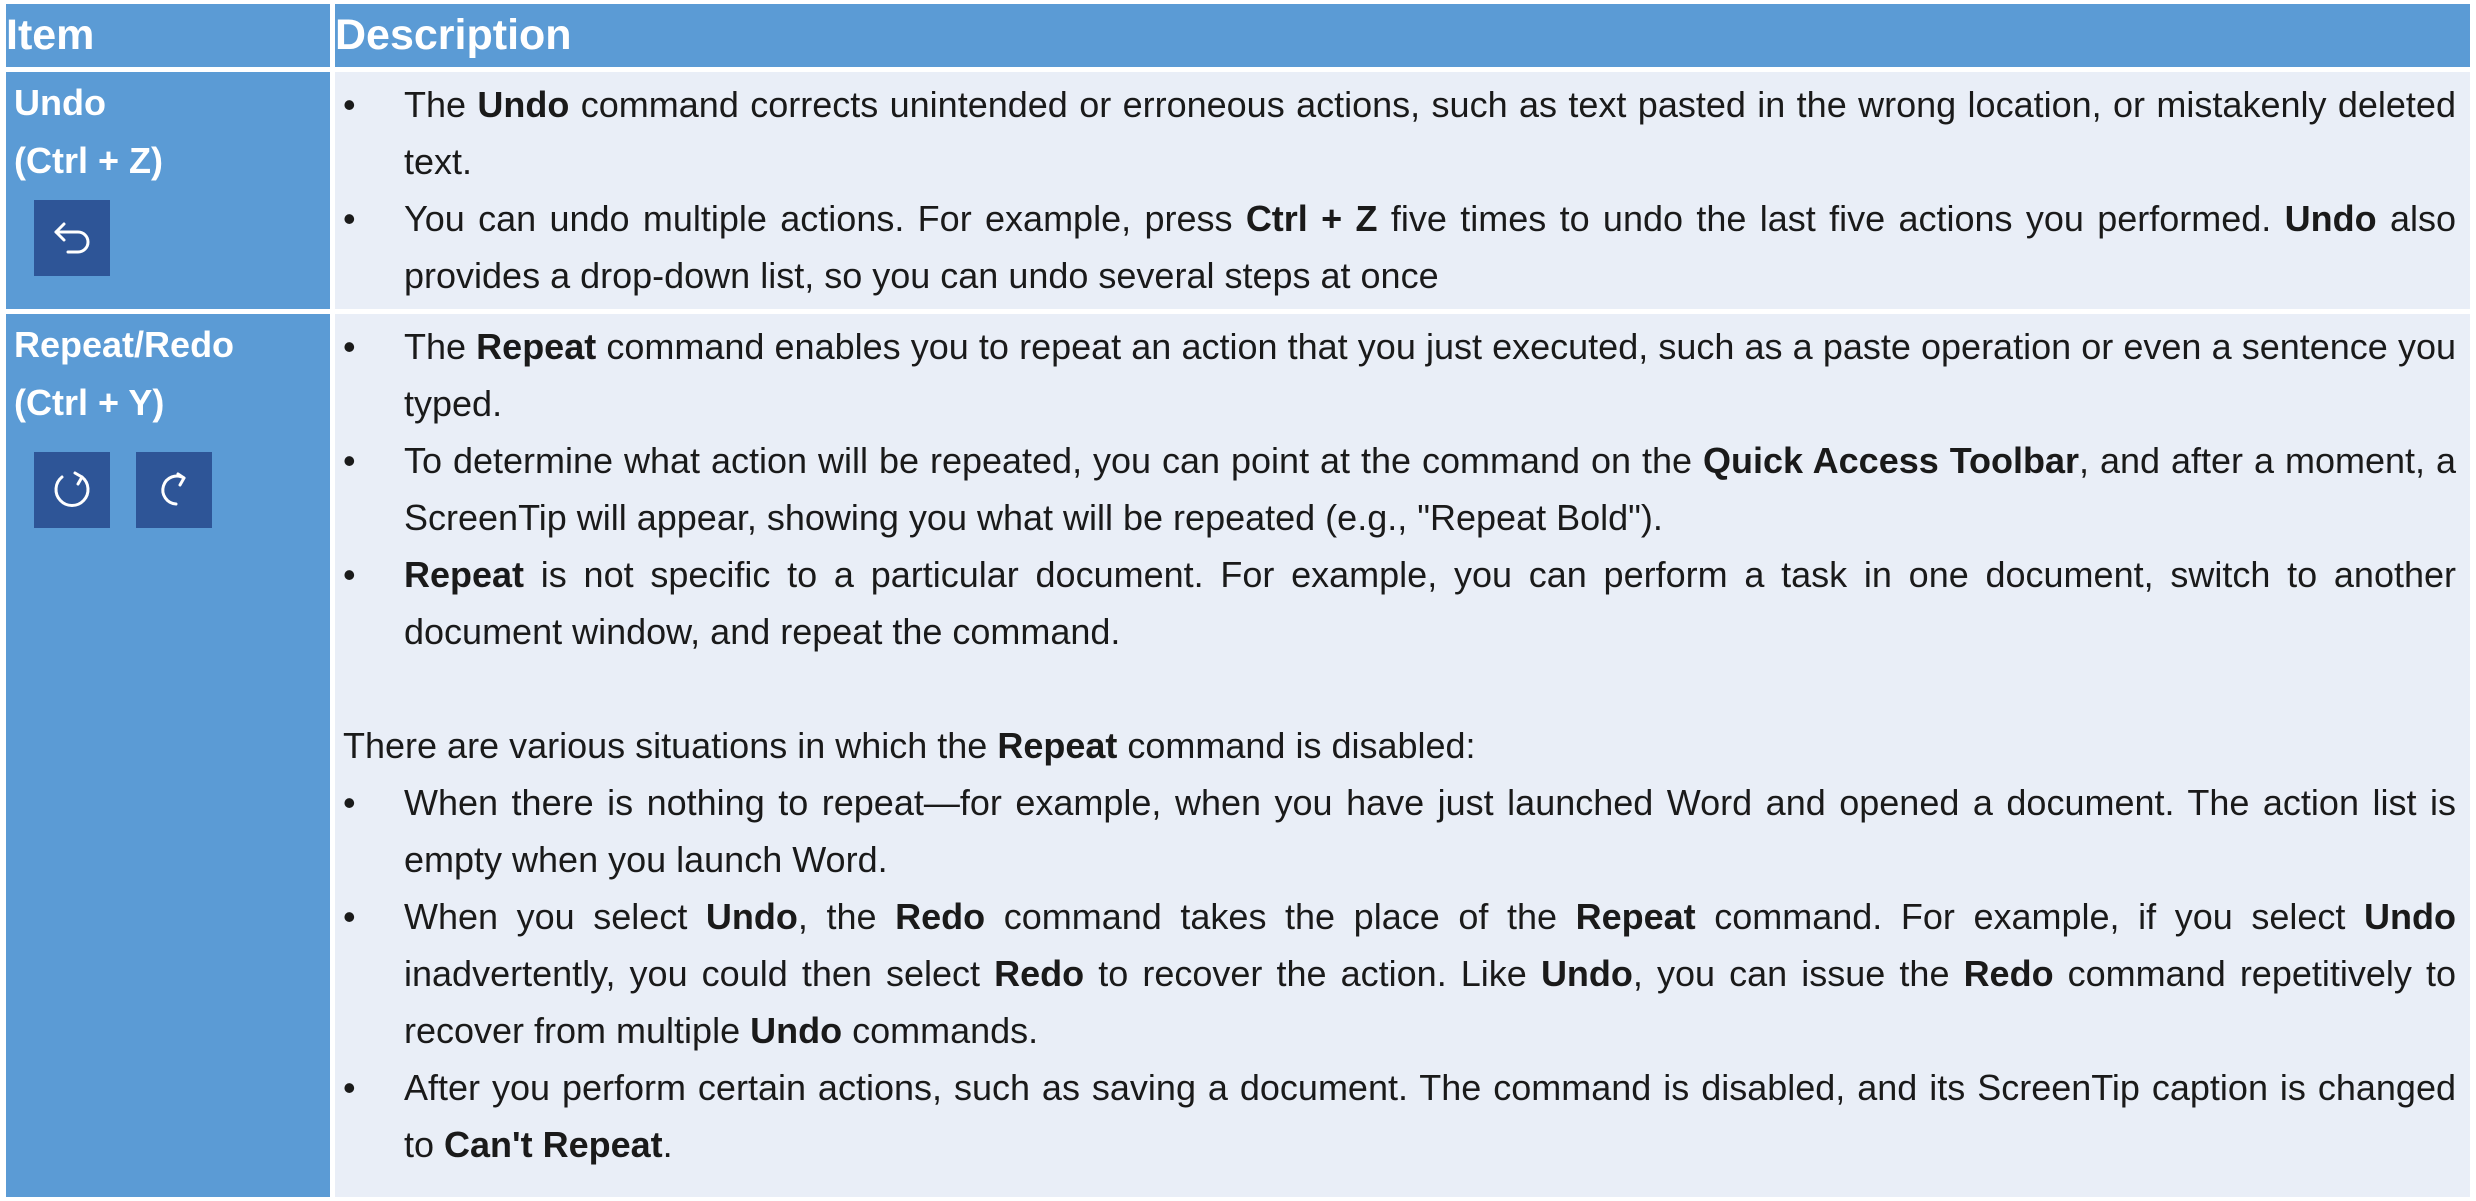 The width and height of the screenshot is (2476, 1201). I want to click on text-run: to recover the action. Like, so click(1312, 973).